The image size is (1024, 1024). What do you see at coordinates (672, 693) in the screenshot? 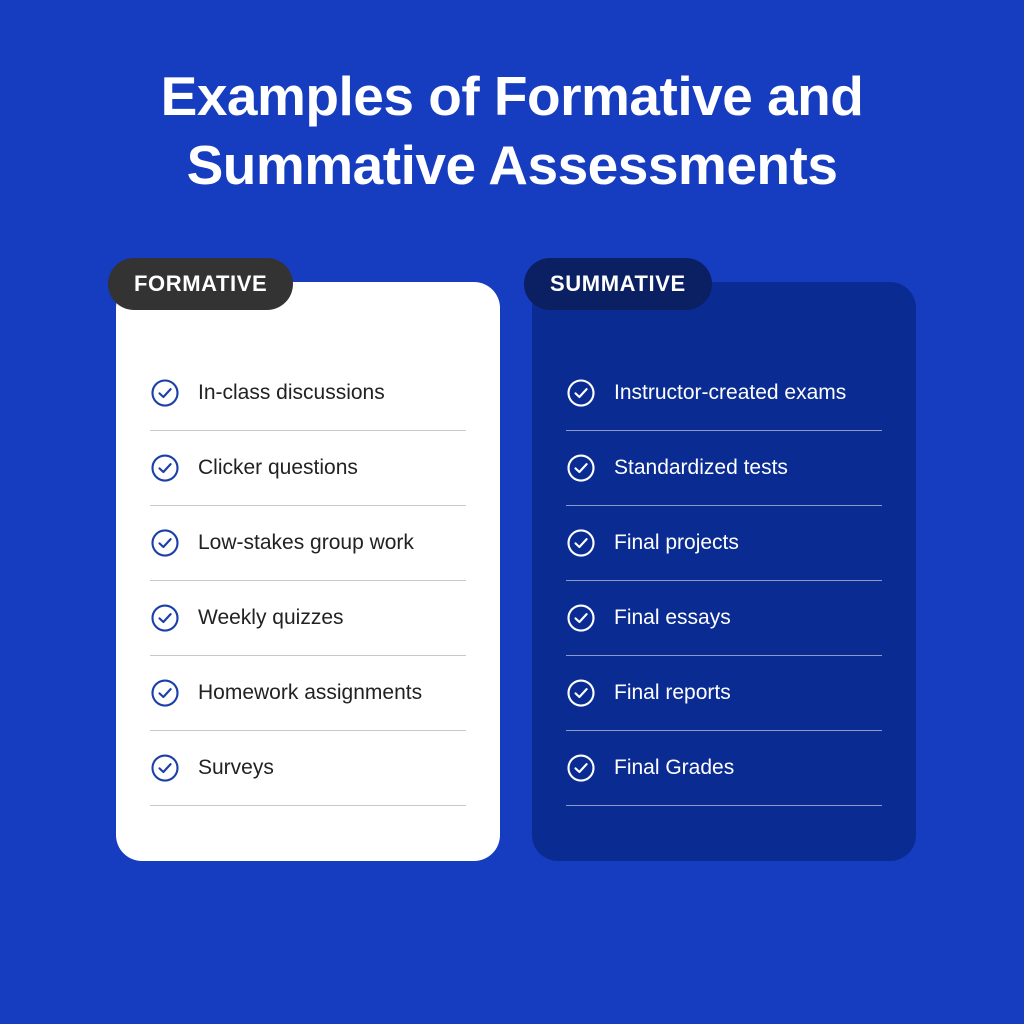
I see `list-item-label: Final reports` at bounding box center [672, 693].